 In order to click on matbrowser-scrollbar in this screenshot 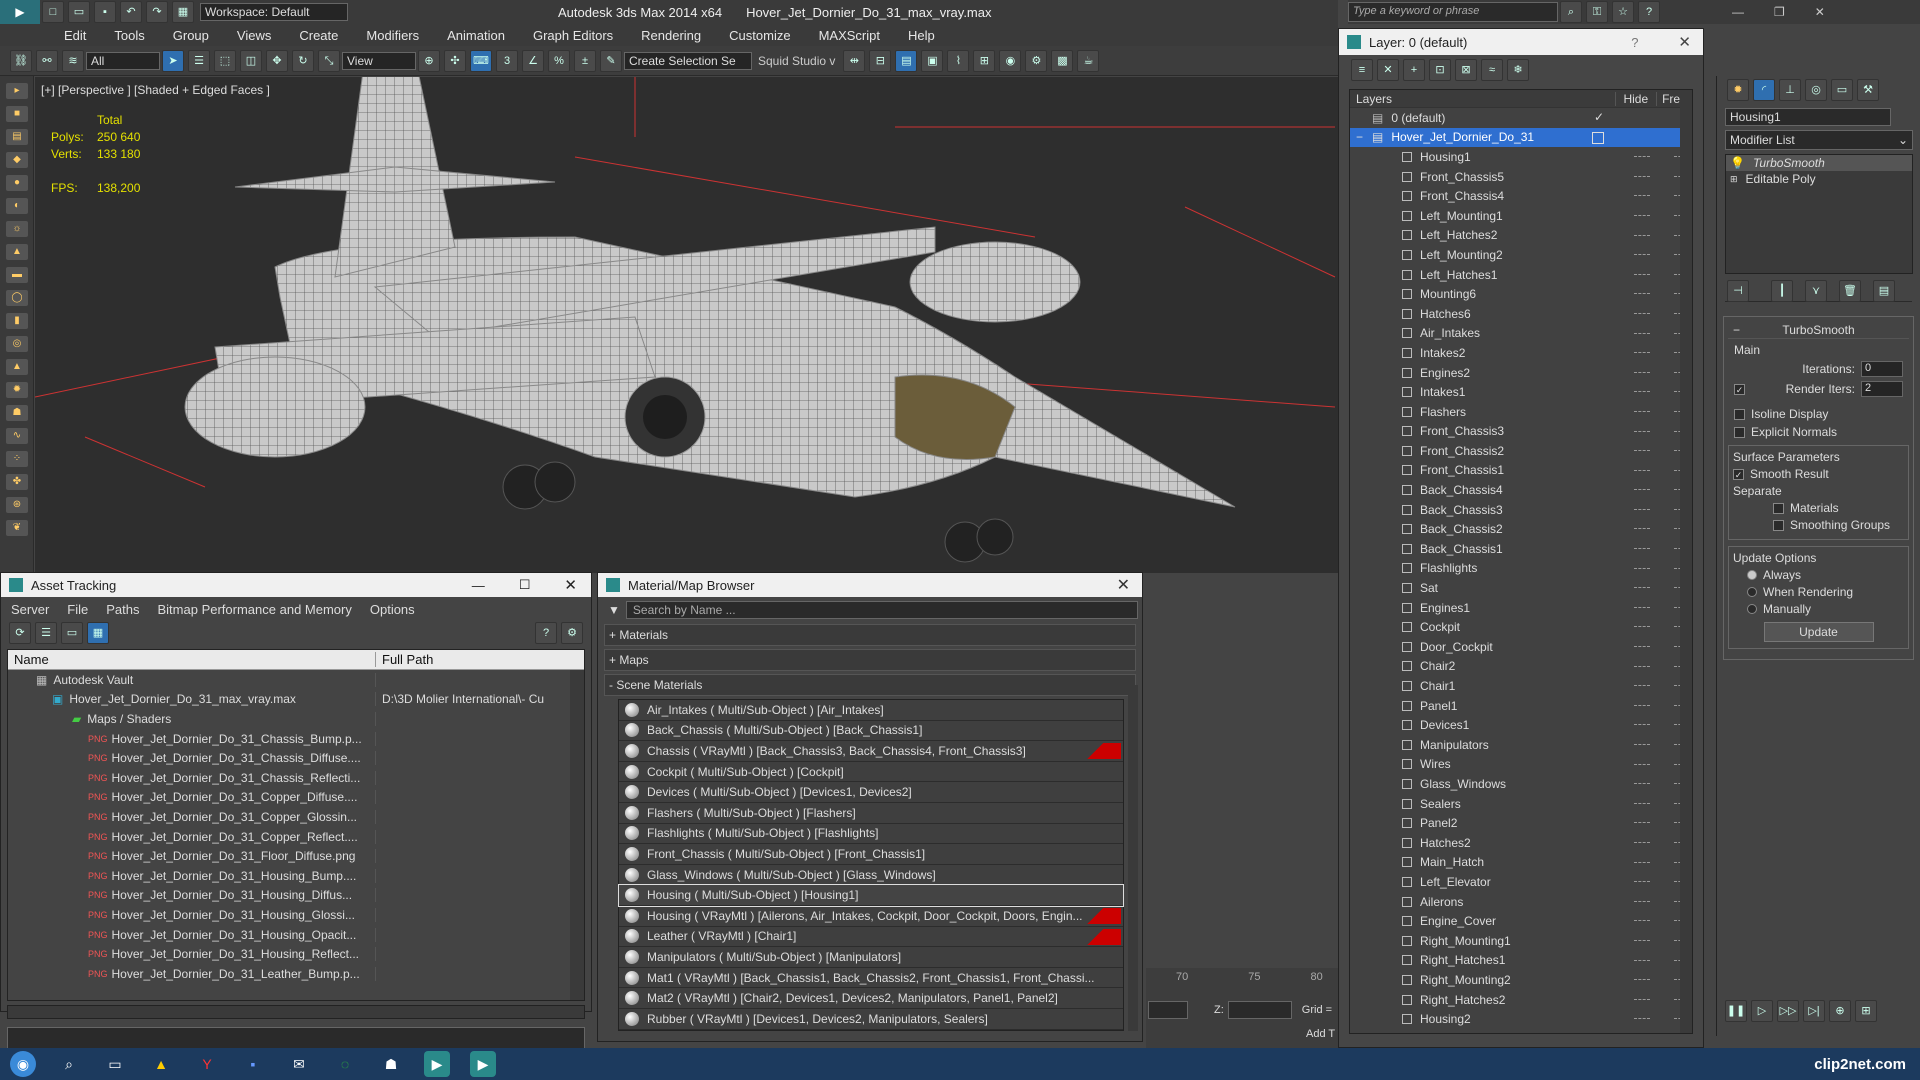, I will do `click(1133, 858)`.